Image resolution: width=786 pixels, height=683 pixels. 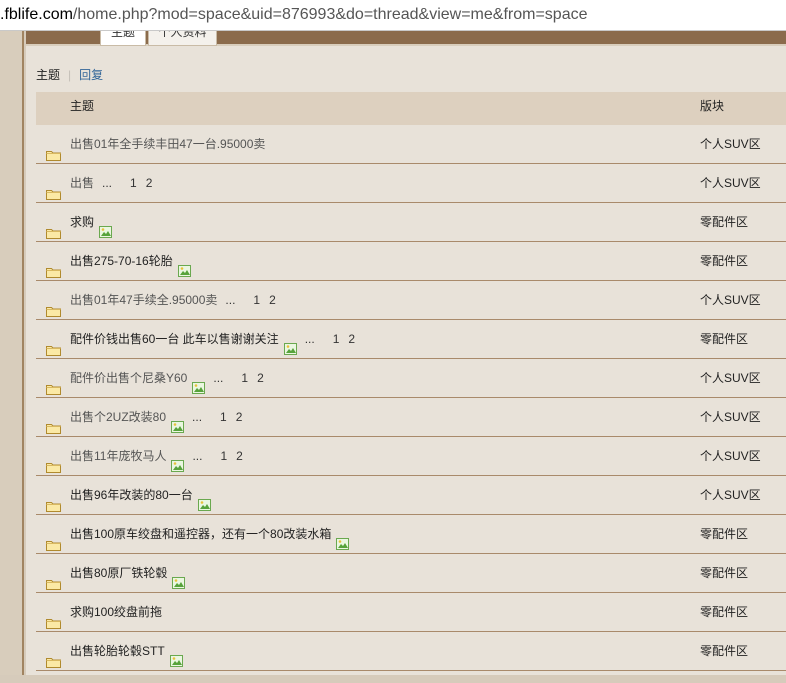 What do you see at coordinates (411, 378) in the screenshot?
I see `table-row: 配件价出售个尼桑Y60... 1 2 个人SUV区` at bounding box center [411, 378].